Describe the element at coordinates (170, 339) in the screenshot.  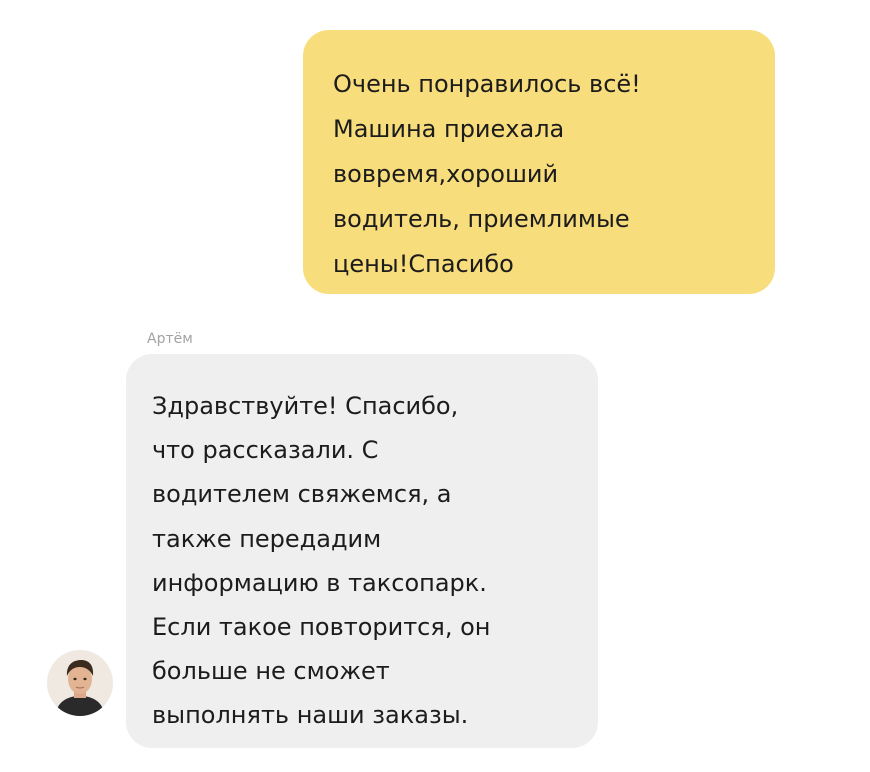
I see `sender-name: Артём` at that location.